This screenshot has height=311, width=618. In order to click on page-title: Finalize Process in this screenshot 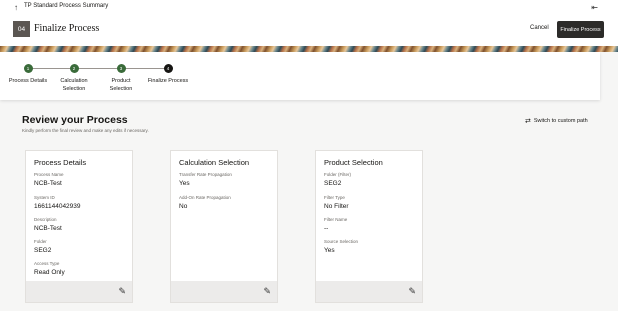, I will do `click(67, 28)`.